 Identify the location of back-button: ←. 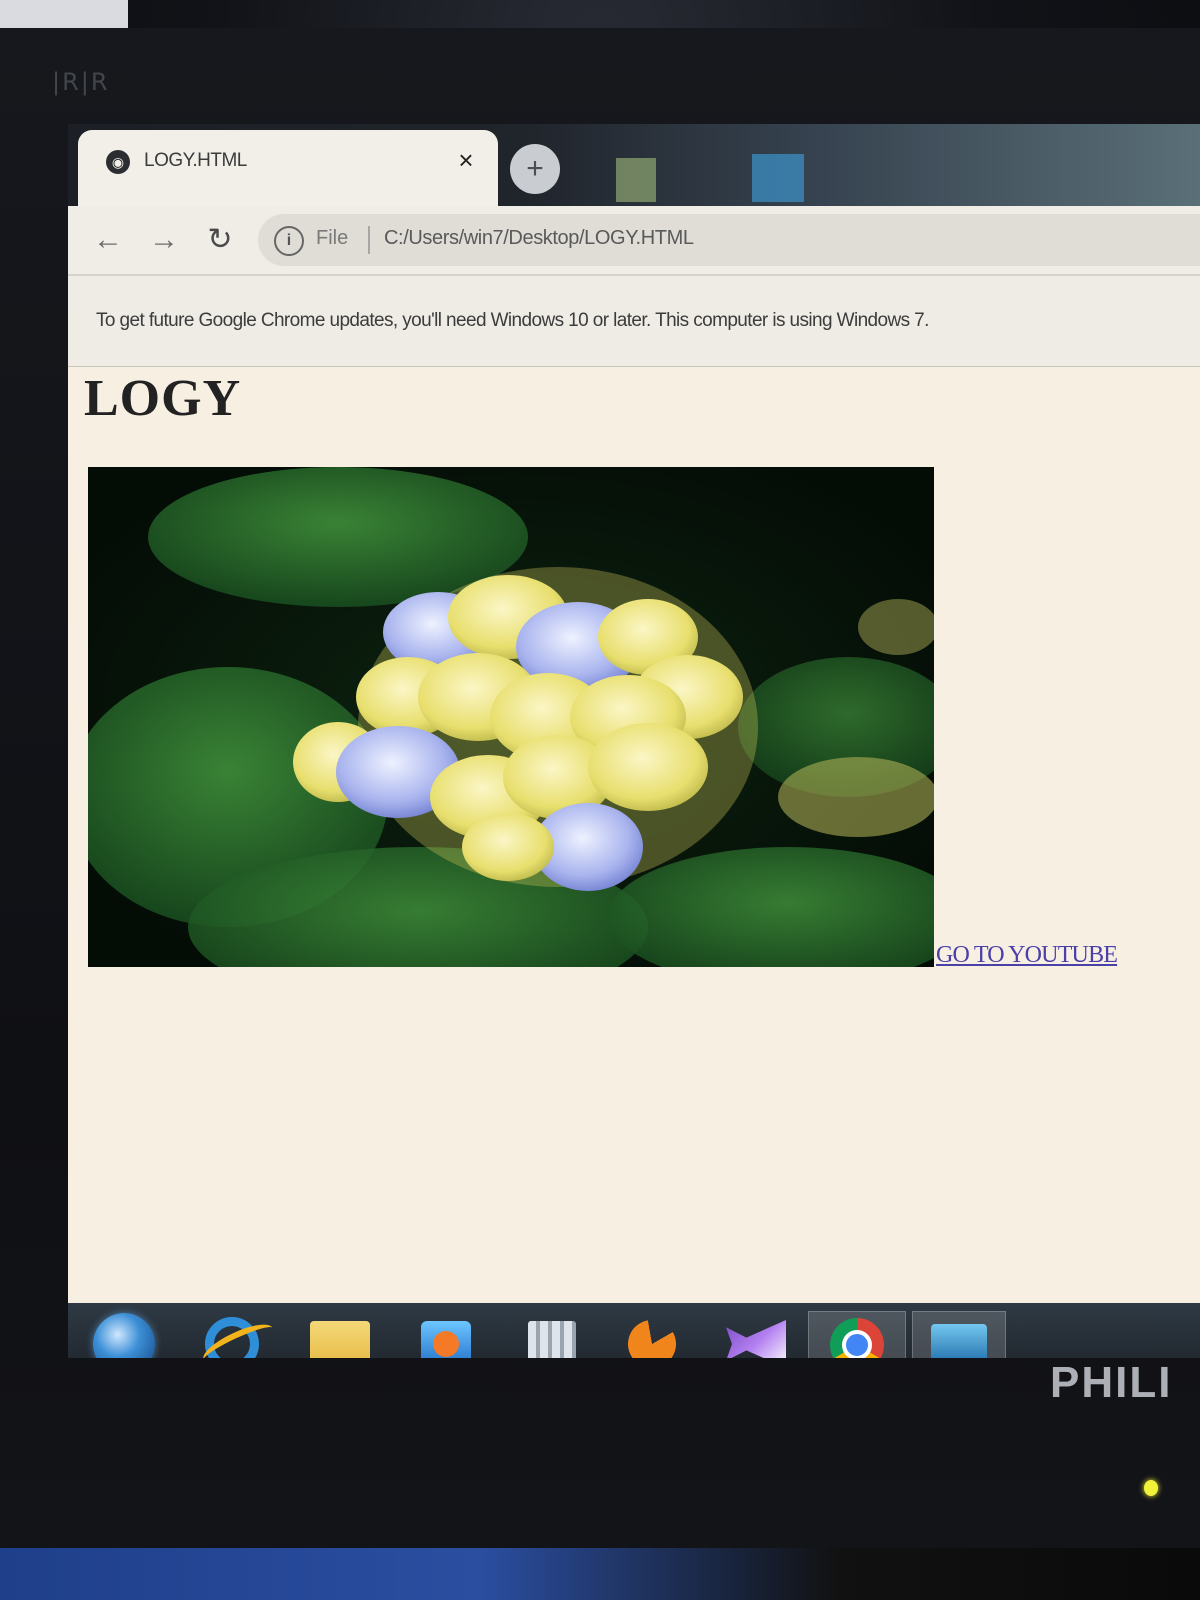
(108, 240).